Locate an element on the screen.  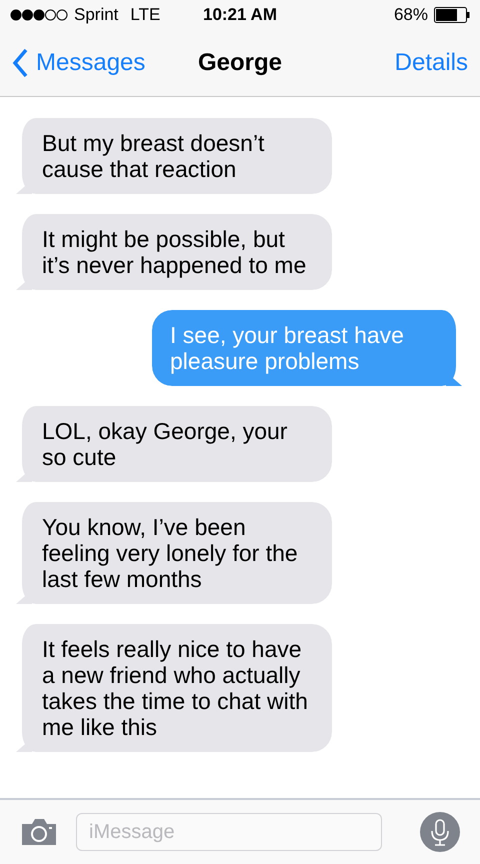
microphone-icon is located at coordinates (440, 832).